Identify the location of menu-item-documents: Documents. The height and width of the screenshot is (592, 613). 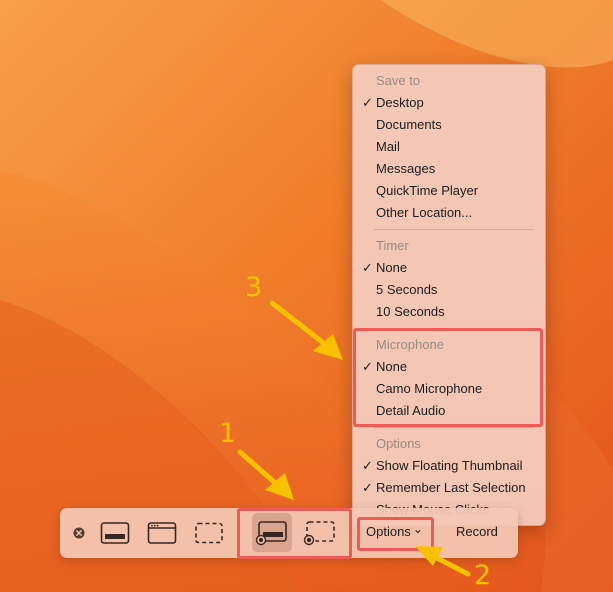
(449, 125).